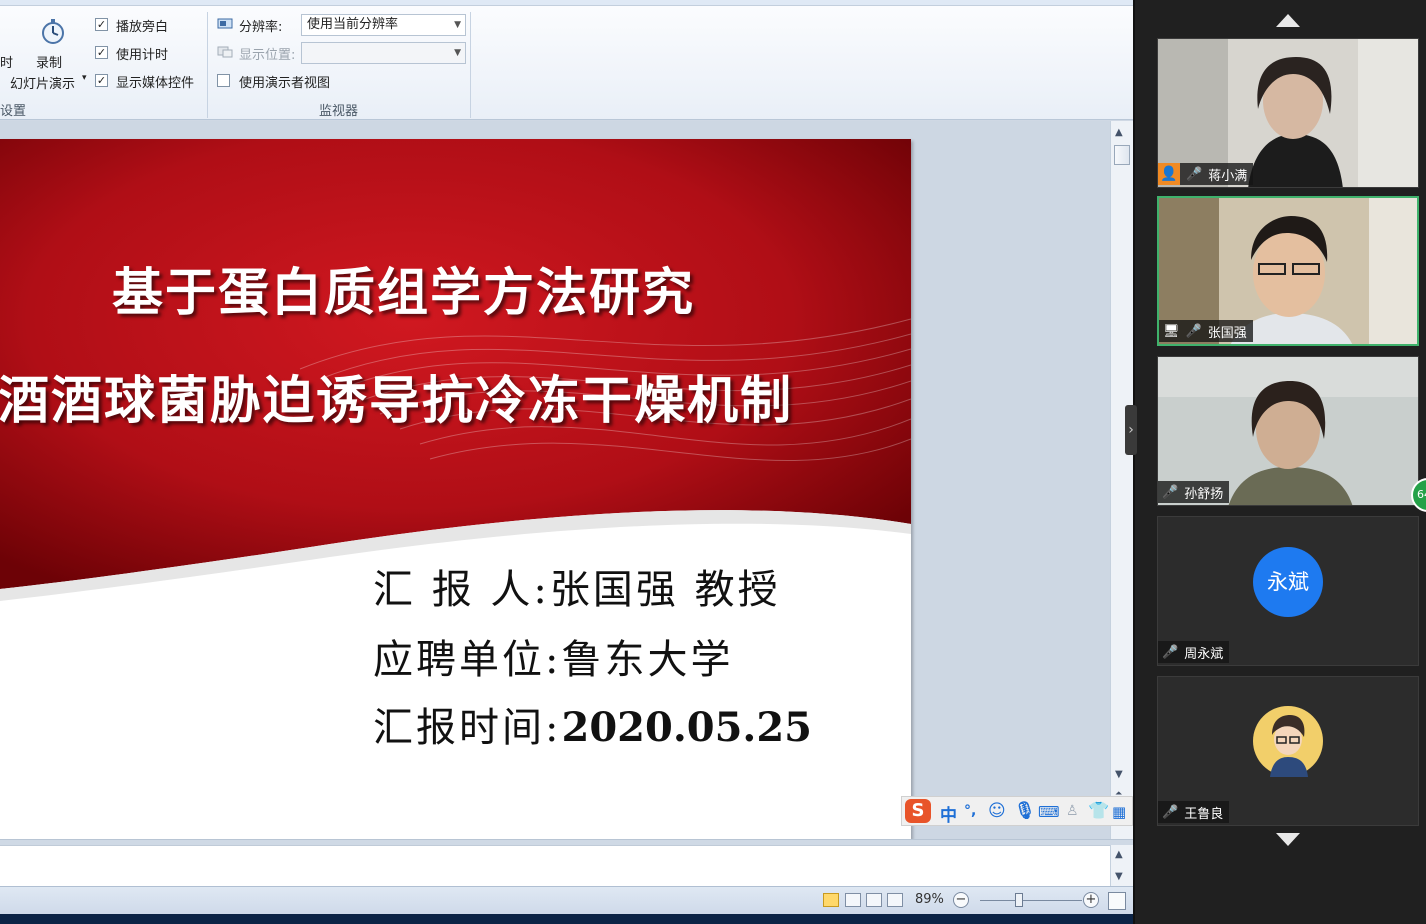  I want to click on participant-name-tag: 🎤 孙舒扬, so click(1194, 492).